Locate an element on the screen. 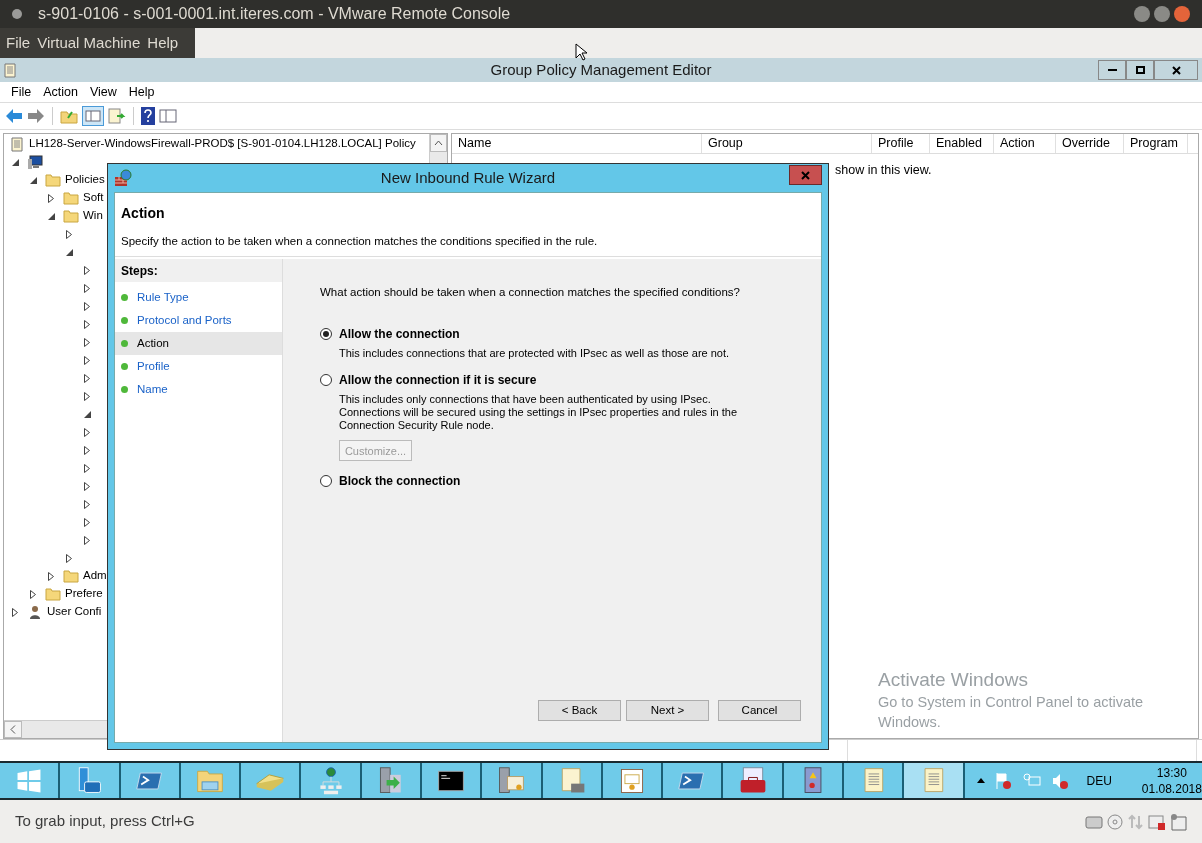 The height and width of the screenshot is (843, 1202). menu-item: Action is located at coordinates (60, 92).